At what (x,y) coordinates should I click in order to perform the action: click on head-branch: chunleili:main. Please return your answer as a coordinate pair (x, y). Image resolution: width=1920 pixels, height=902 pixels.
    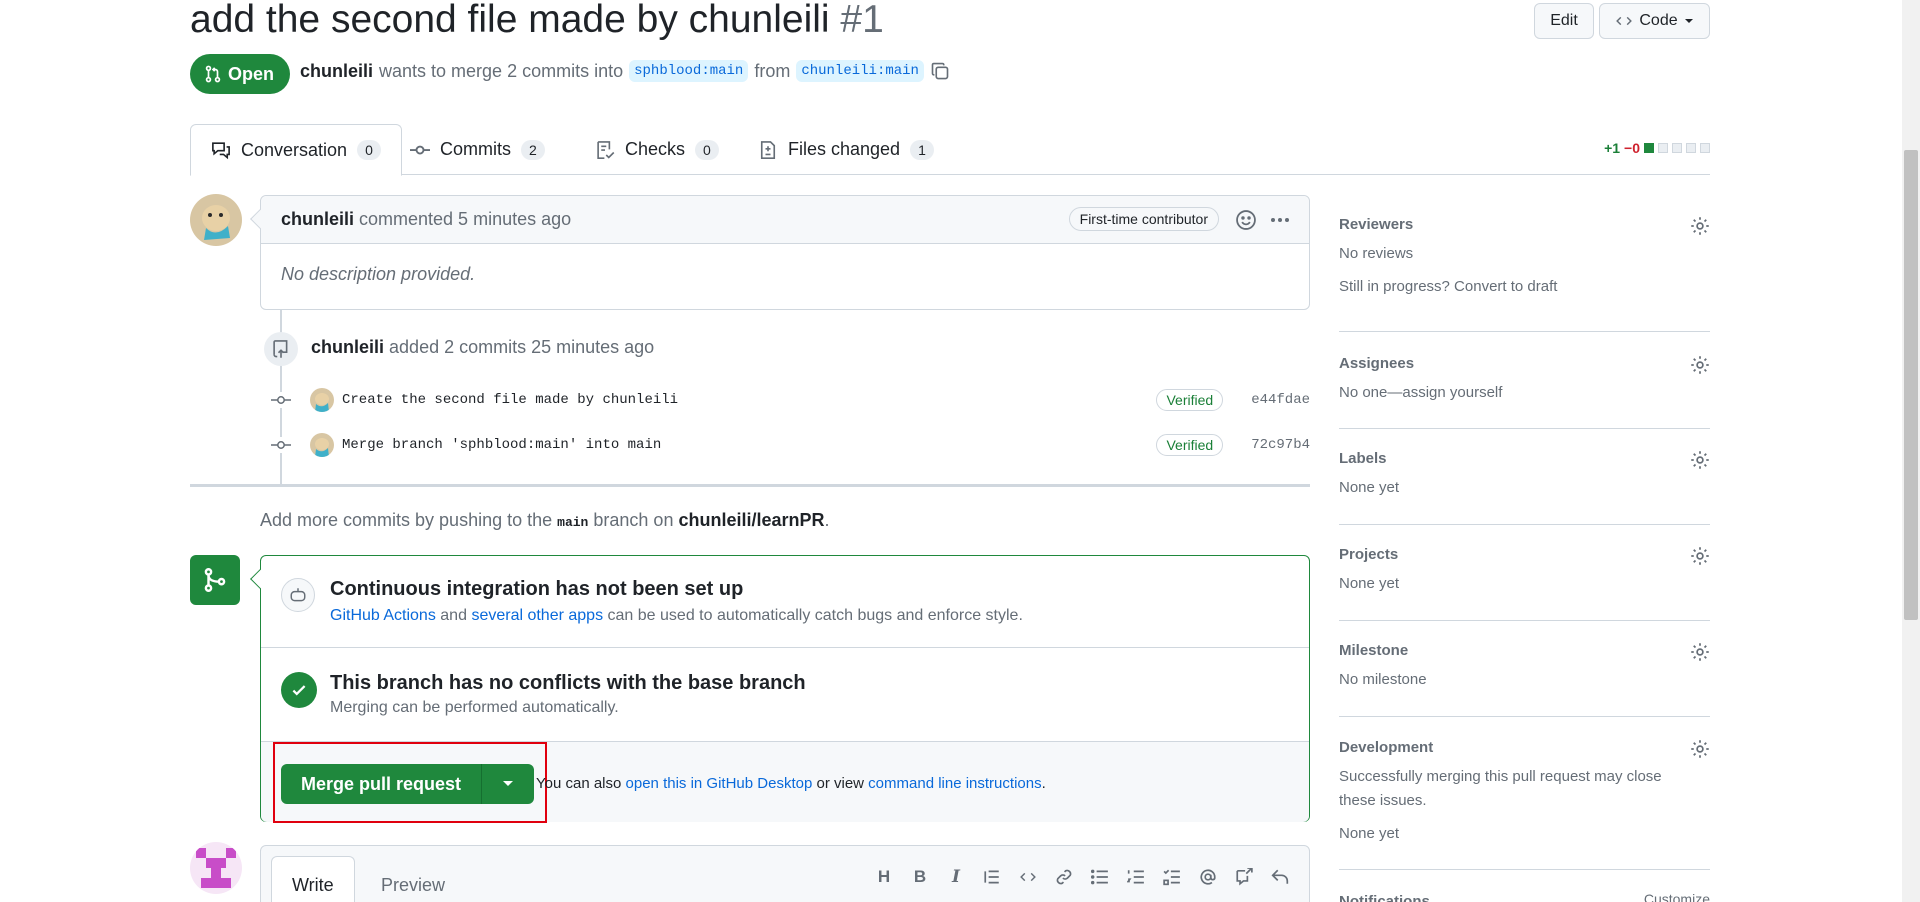
    Looking at the image, I should click on (860, 71).